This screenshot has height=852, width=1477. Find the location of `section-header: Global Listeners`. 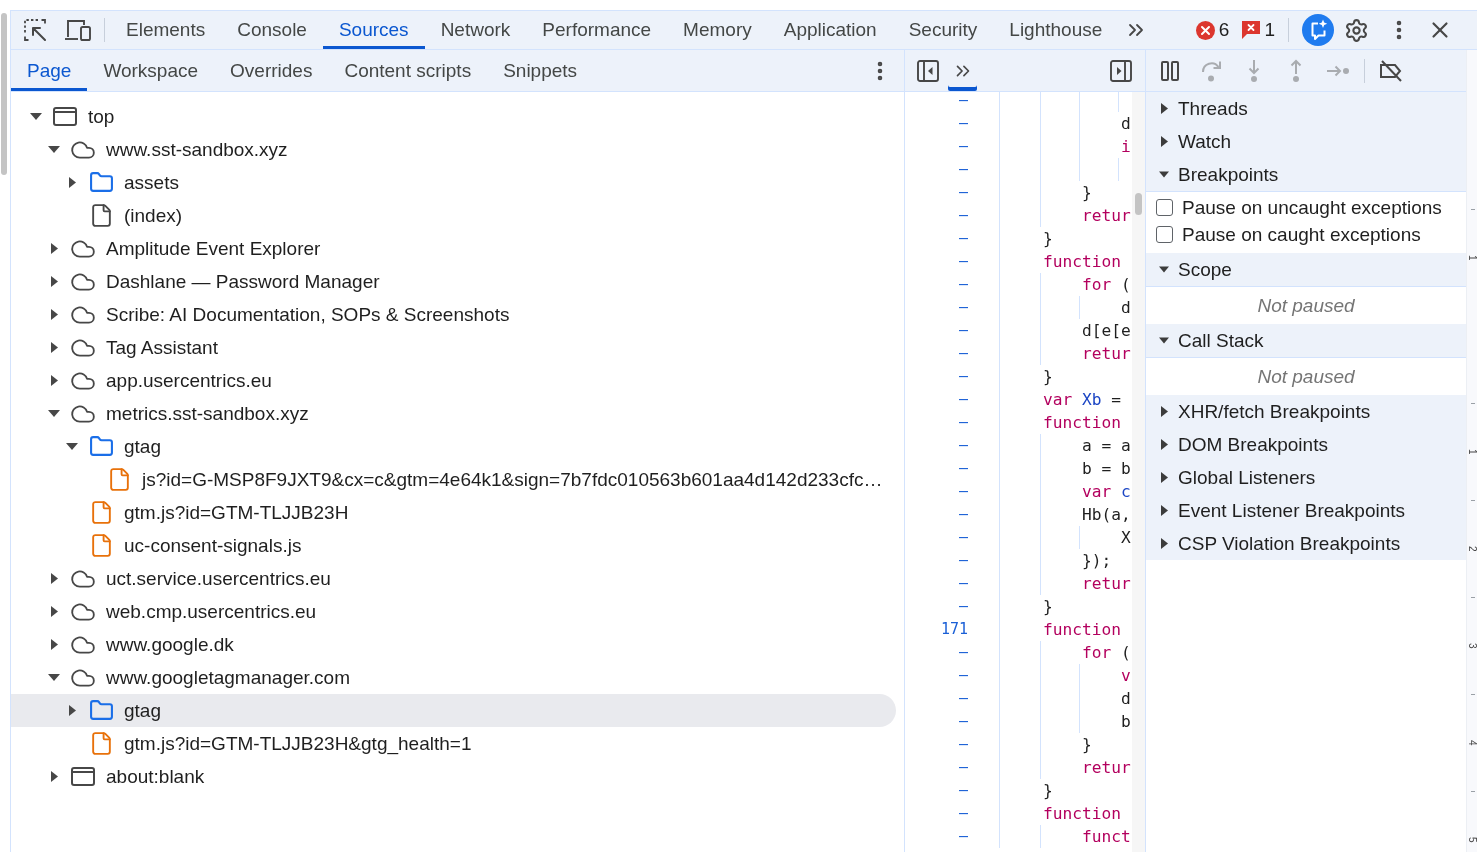

section-header: Global Listeners is located at coordinates (1306, 477).